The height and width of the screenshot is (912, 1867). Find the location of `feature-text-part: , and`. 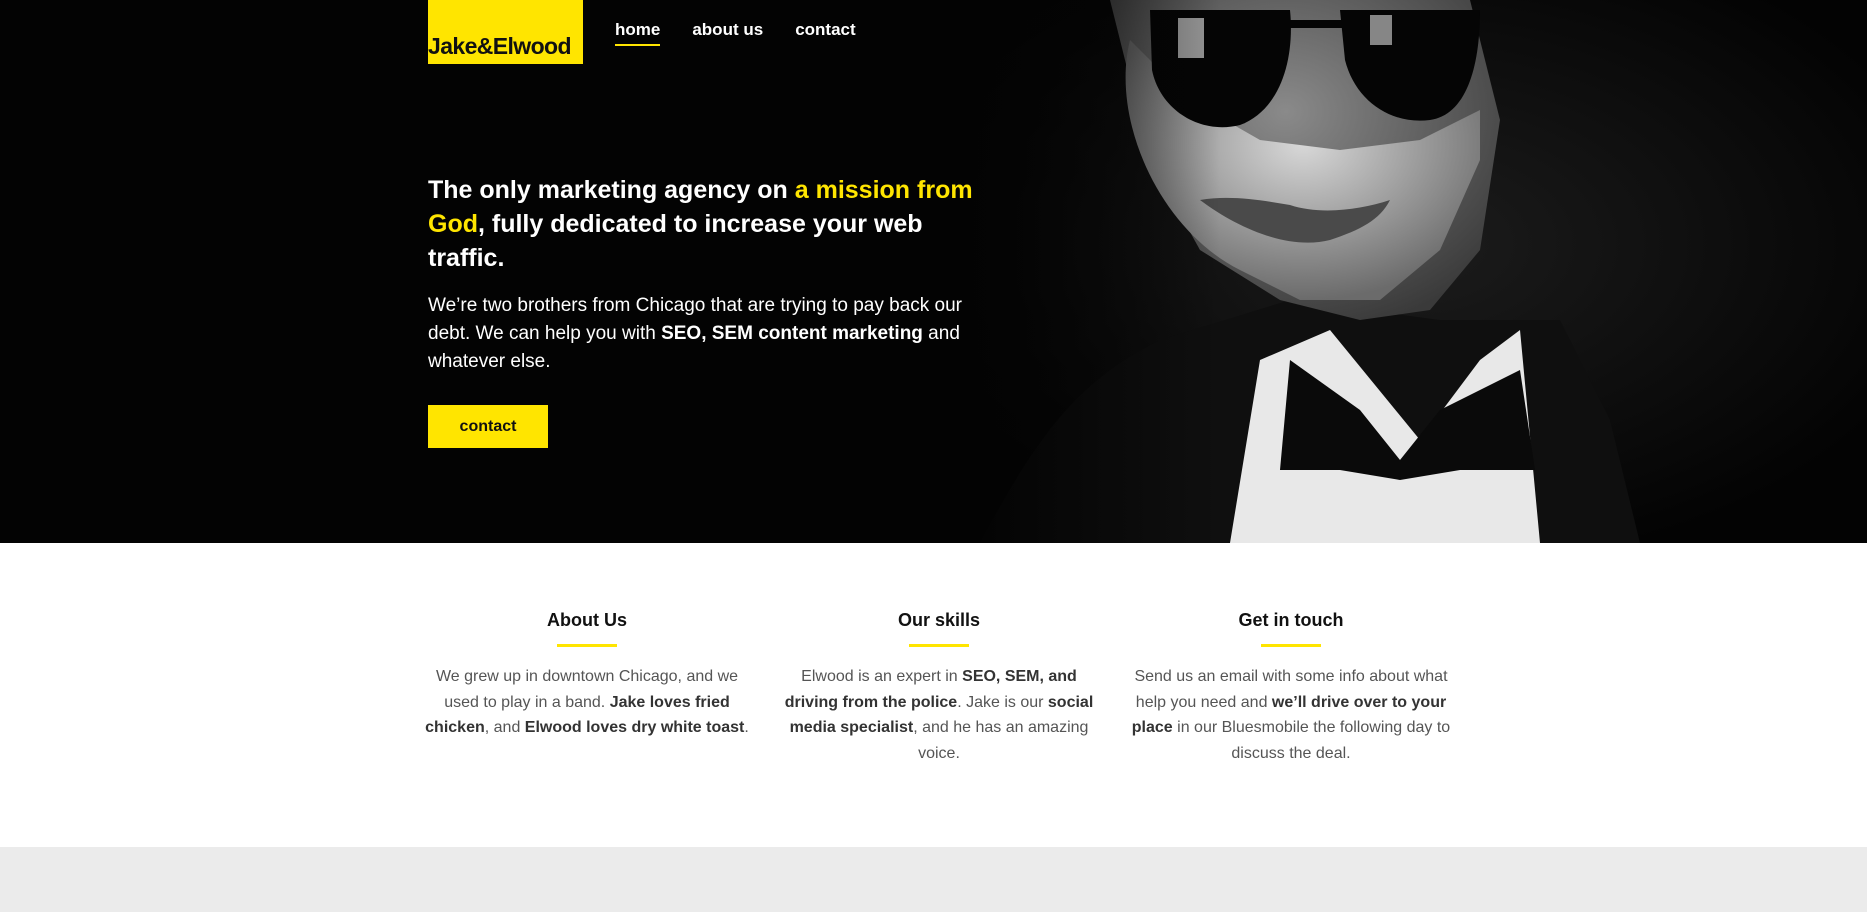

feature-text-part: , and is located at coordinates (504, 727).